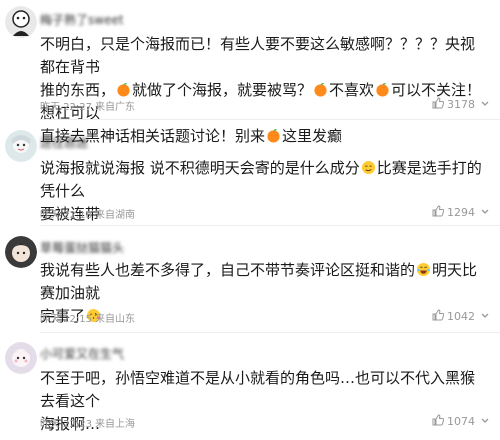  I want to click on comment-meta: 昨天 22:18 来自湖南, so click(87, 213).